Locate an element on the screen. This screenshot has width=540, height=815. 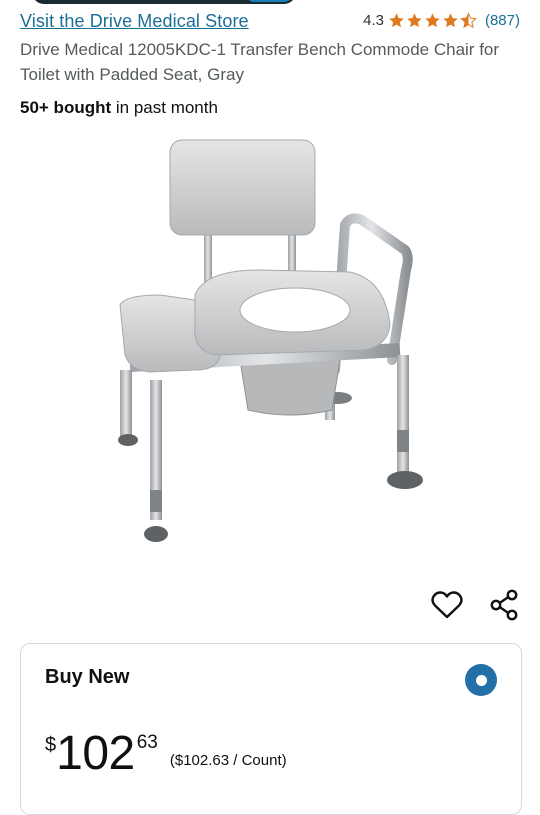
star-rating is located at coordinates (432, 20).